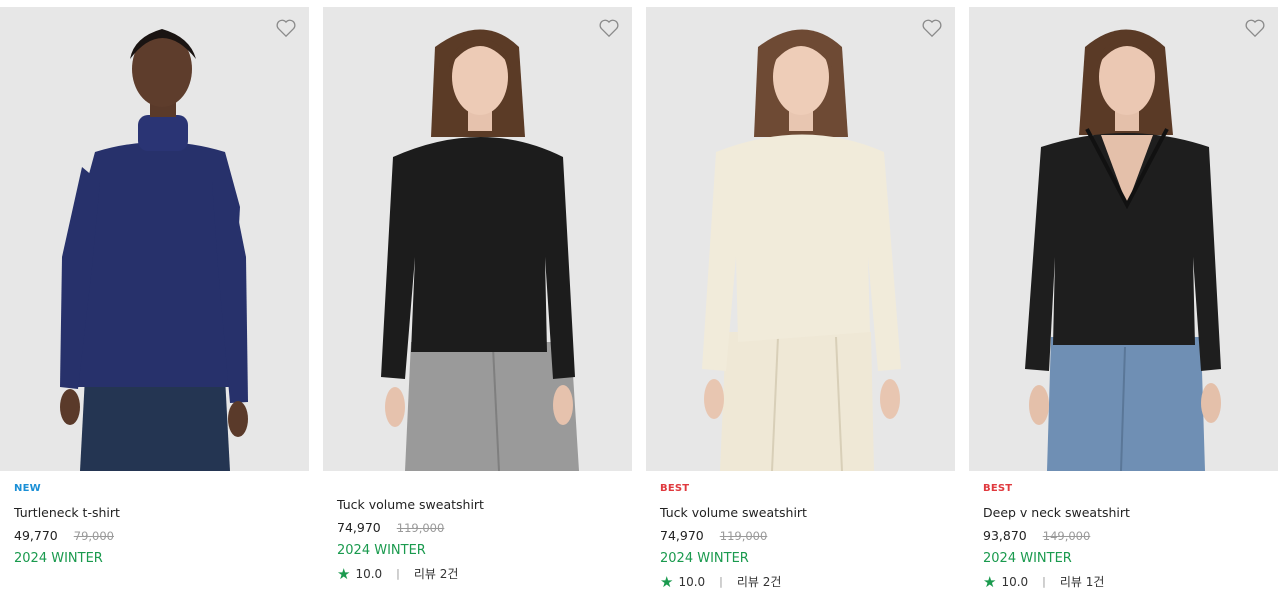  What do you see at coordinates (157, 536) in the screenshot?
I see `price-row: 49,770 79,000` at bounding box center [157, 536].